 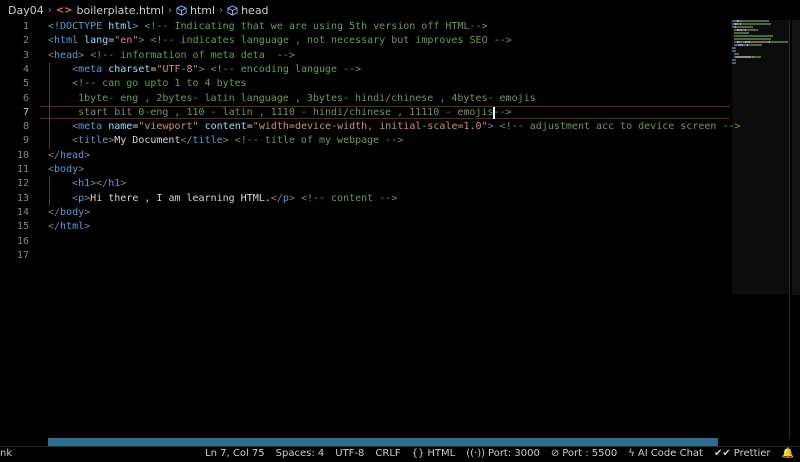 I want to click on code-token: content, so click(x=225, y=127).